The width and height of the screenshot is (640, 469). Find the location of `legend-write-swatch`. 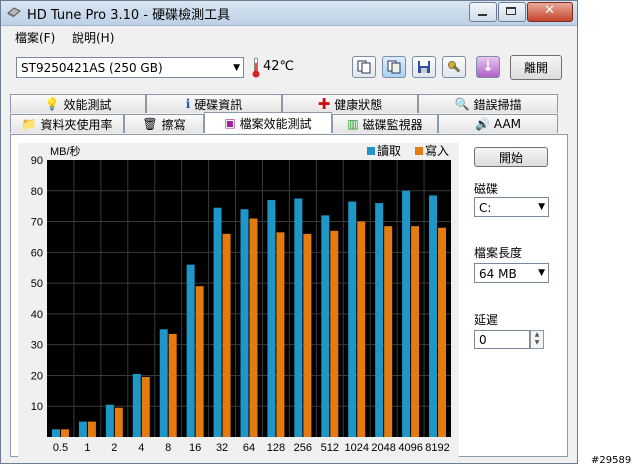

legend-write-swatch is located at coordinates (419, 151).